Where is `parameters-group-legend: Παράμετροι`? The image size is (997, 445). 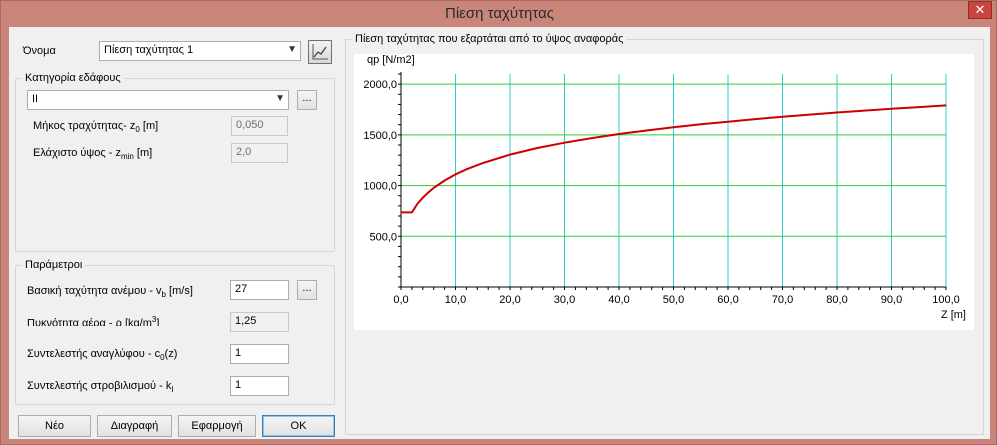
parameters-group-legend: Παράμετροι is located at coordinates (54, 265).